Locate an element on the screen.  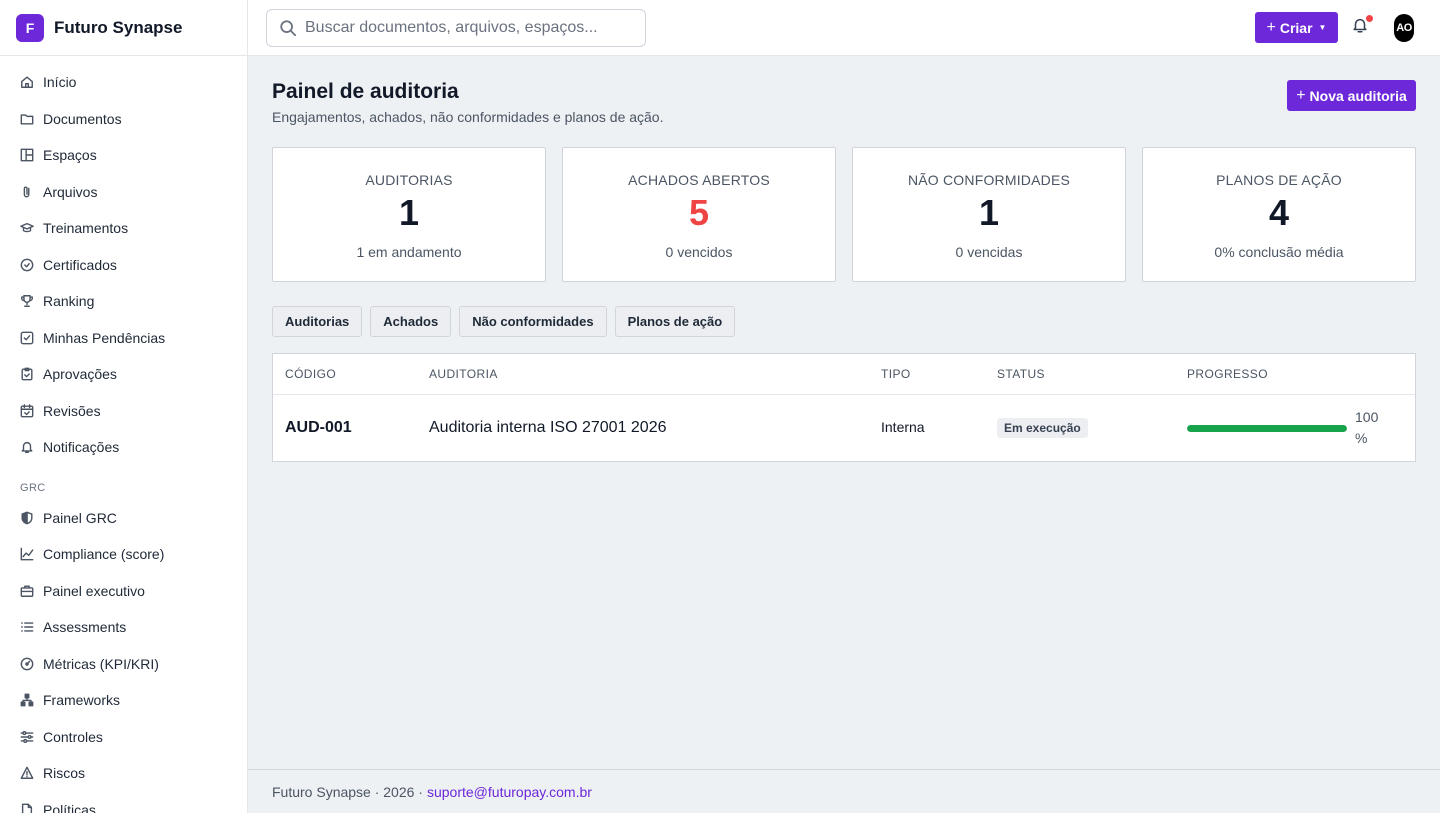
sidebar-item-painel-executivo: Painel executivo is located at coordinates (123, 591).